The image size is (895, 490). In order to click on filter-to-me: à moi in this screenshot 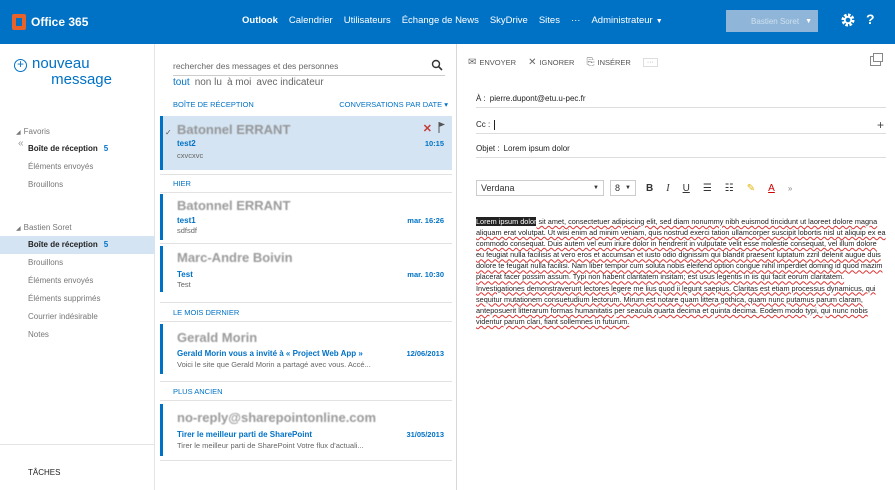, I will do `click(239, 82)`.